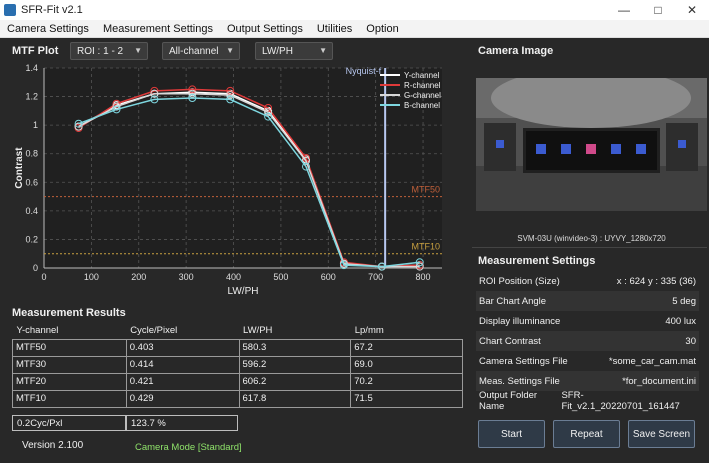  Describe the element at coordinates (587, 321) in the screenshot. I see `settings-row: Display illuminance 400 lux` at that location.